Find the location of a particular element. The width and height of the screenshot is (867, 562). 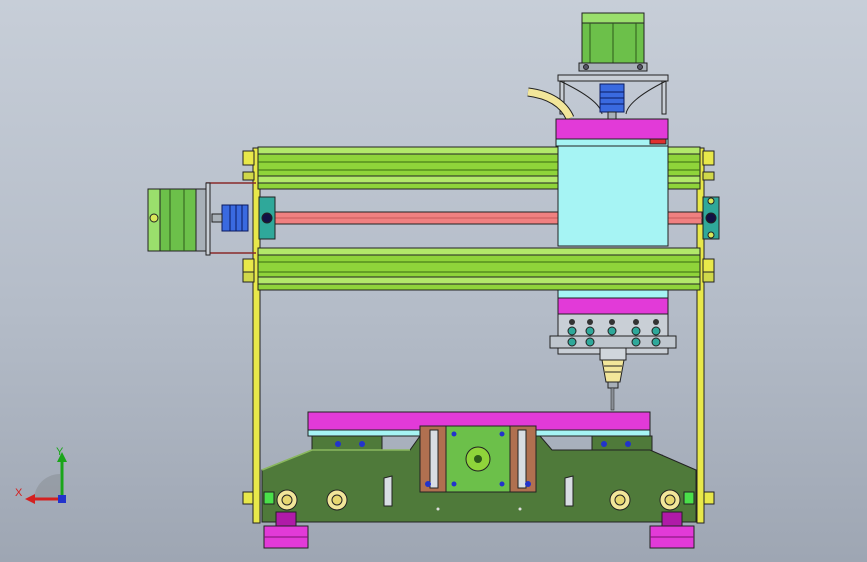

x-axis-label: X is located at coordinates (19, 493).